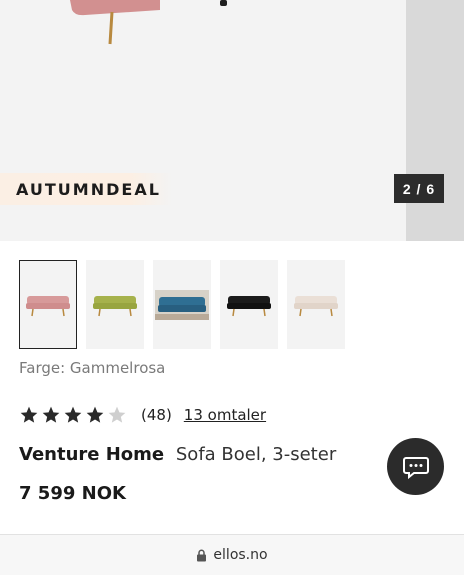 The height and width of the screenshot is (575, 464). I want to click on url-text: ellos.no, so click(240, 555).